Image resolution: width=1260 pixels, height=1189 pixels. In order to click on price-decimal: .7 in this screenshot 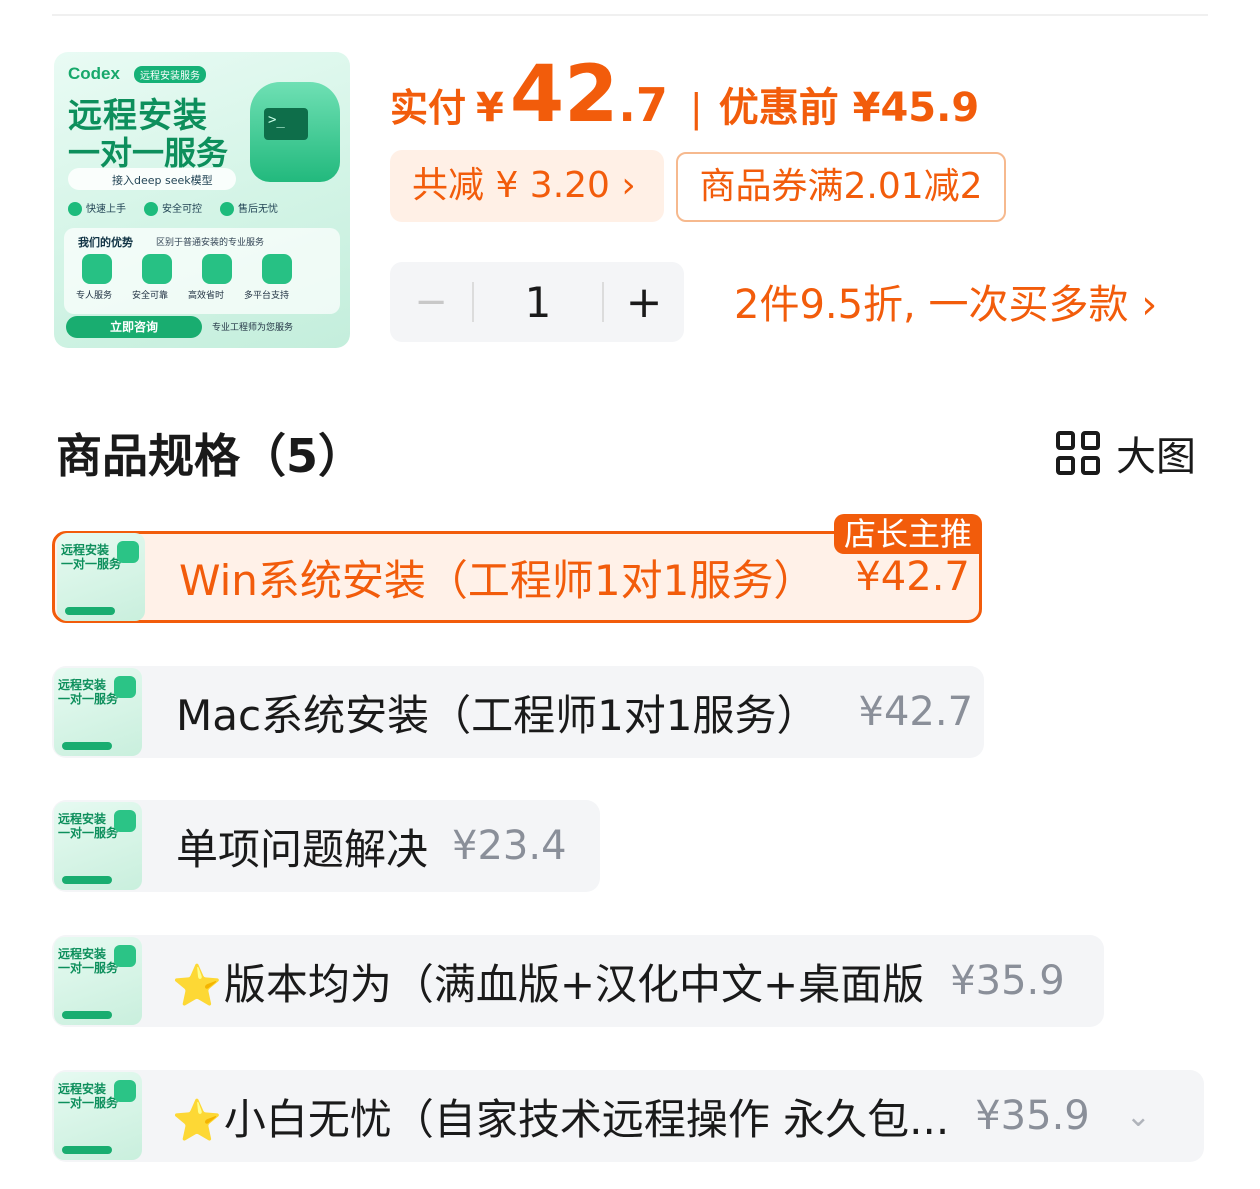, I will do `click(643, 105)`.